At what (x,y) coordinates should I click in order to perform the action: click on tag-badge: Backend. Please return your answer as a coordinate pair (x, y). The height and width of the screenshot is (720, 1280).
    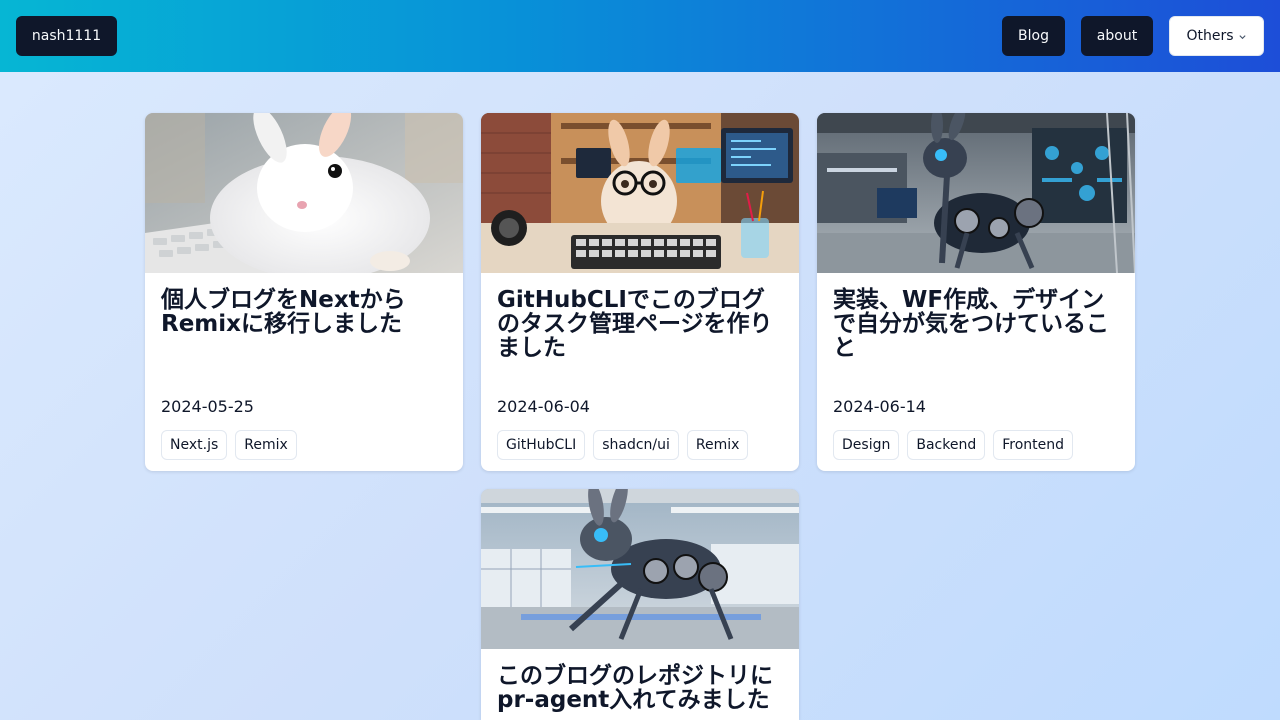
    Looking at the image, I should click on (946, 445).